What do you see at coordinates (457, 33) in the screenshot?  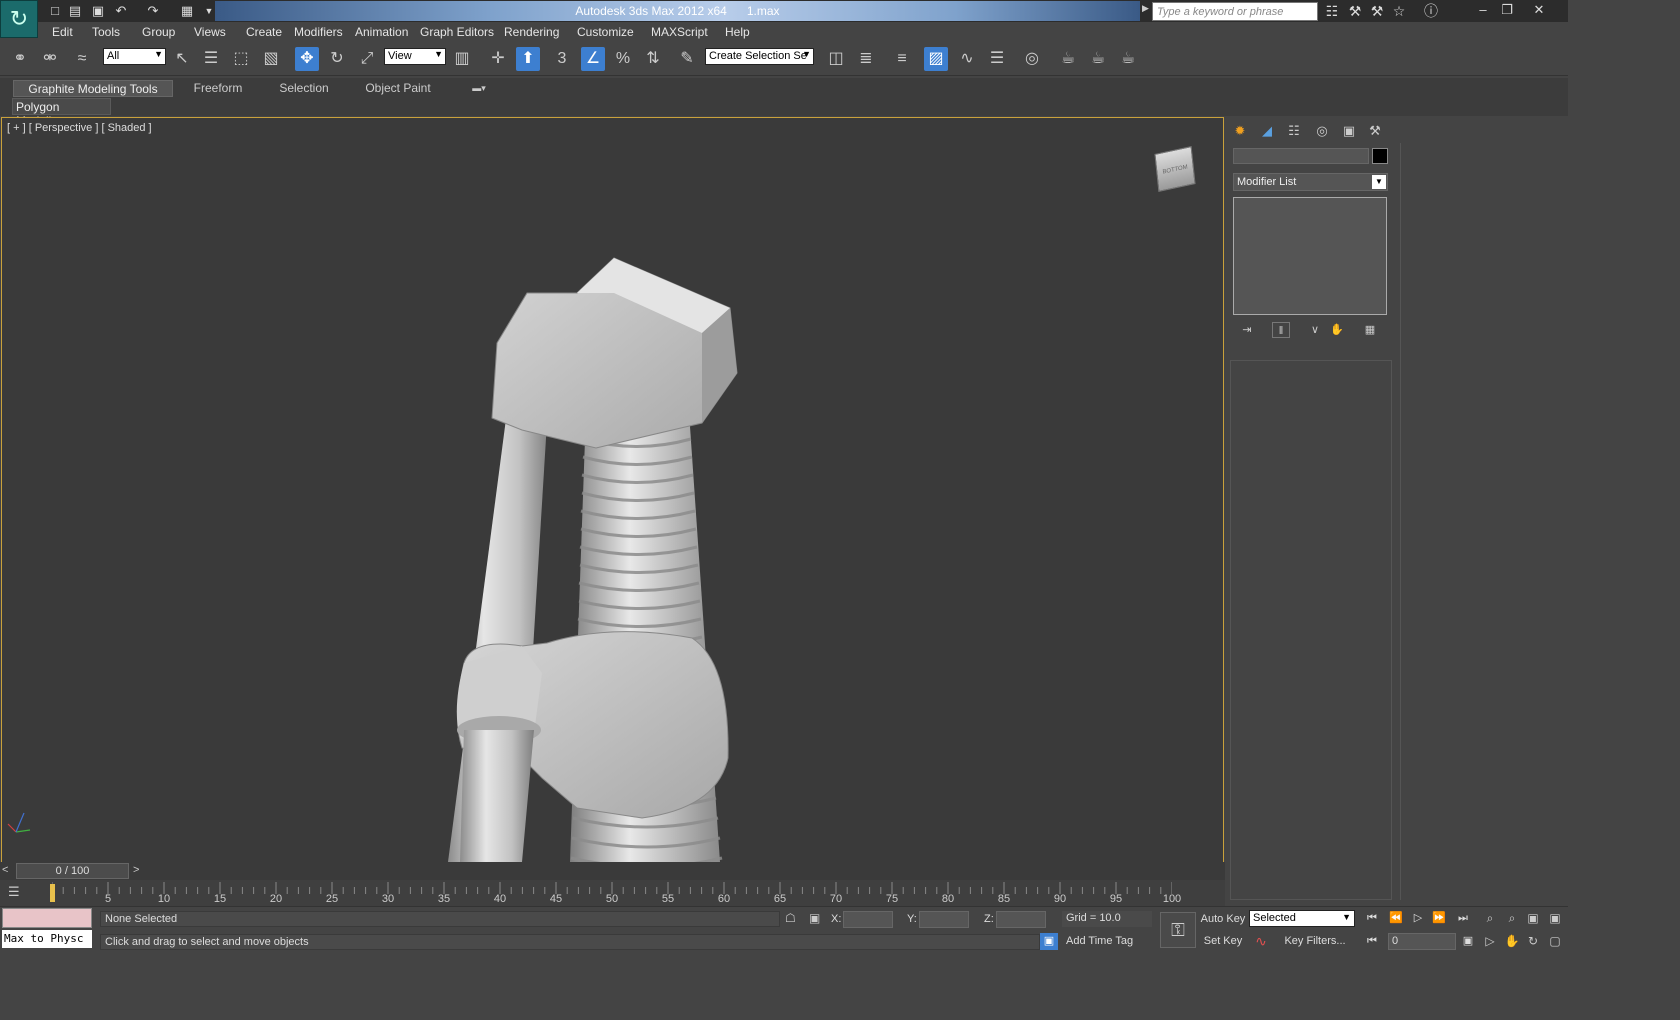 I see `menu-graph-editors: Graph Editors` at bounding box center [457, 33].